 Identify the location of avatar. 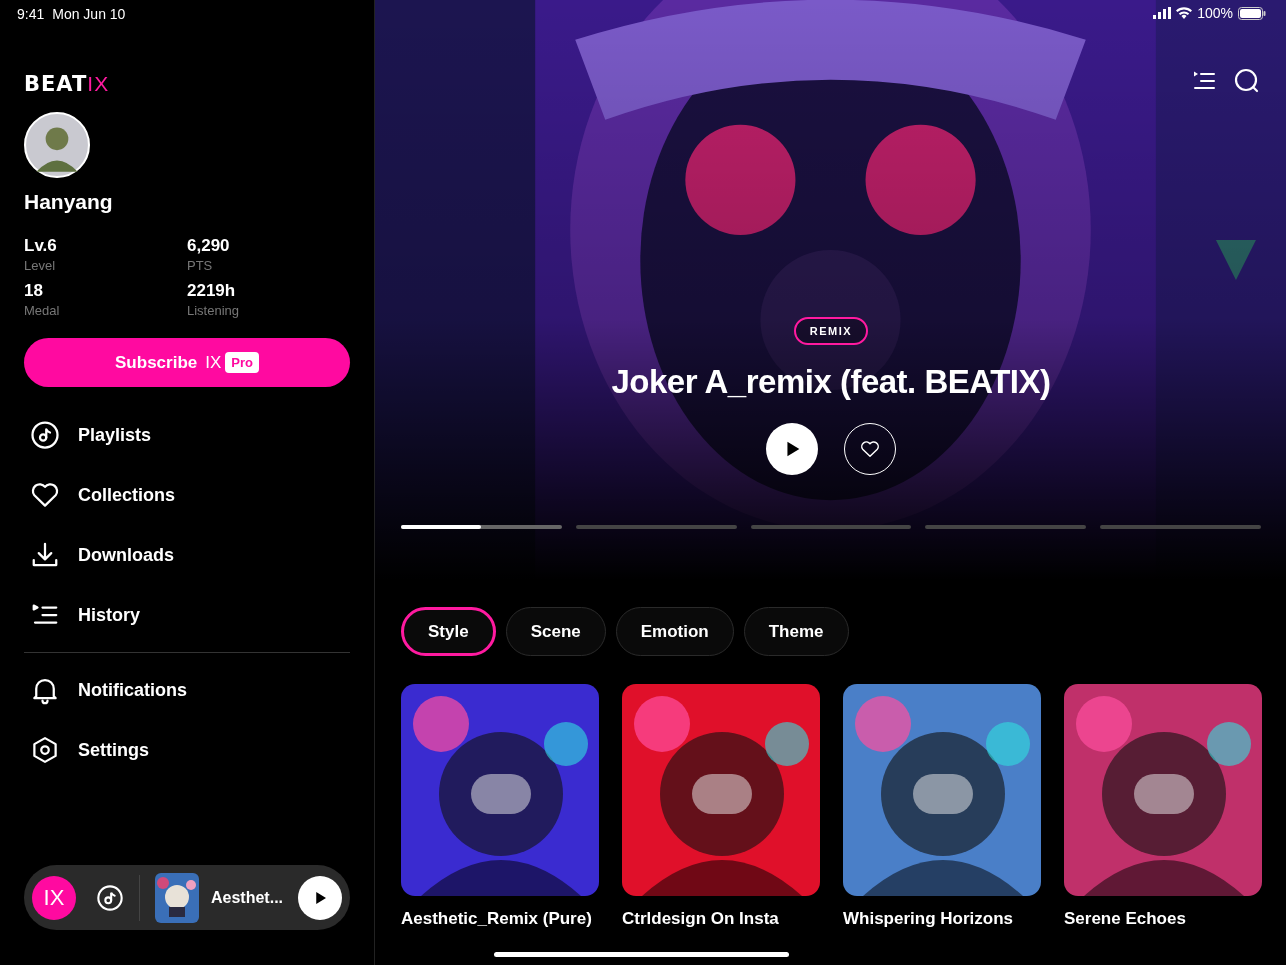
(57, 145).